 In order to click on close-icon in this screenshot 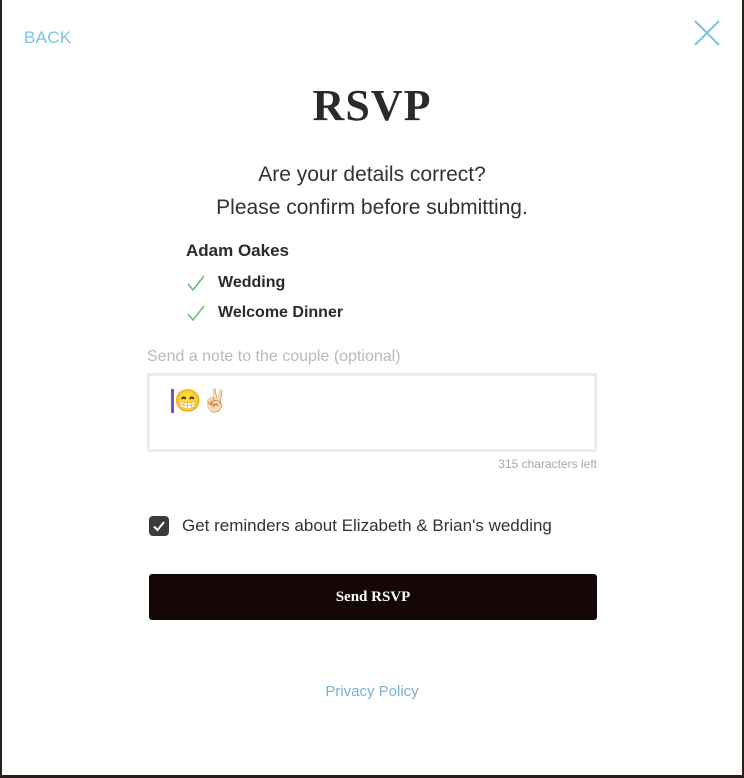, I will do `click(707, 33)`.